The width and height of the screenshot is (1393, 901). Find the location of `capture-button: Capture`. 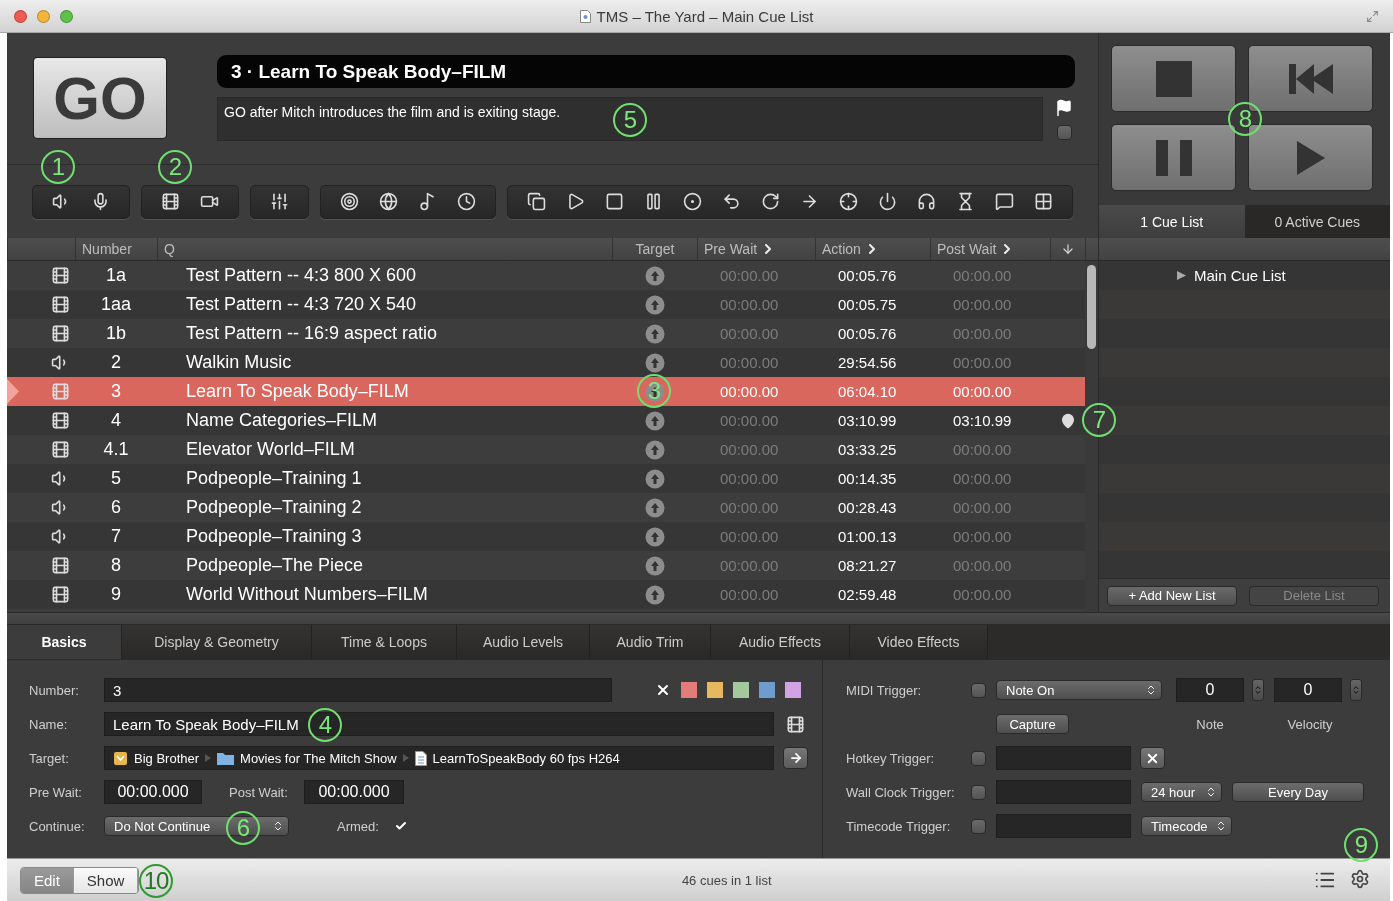

capture-button: Capture is located at coordinates (1032, 724).